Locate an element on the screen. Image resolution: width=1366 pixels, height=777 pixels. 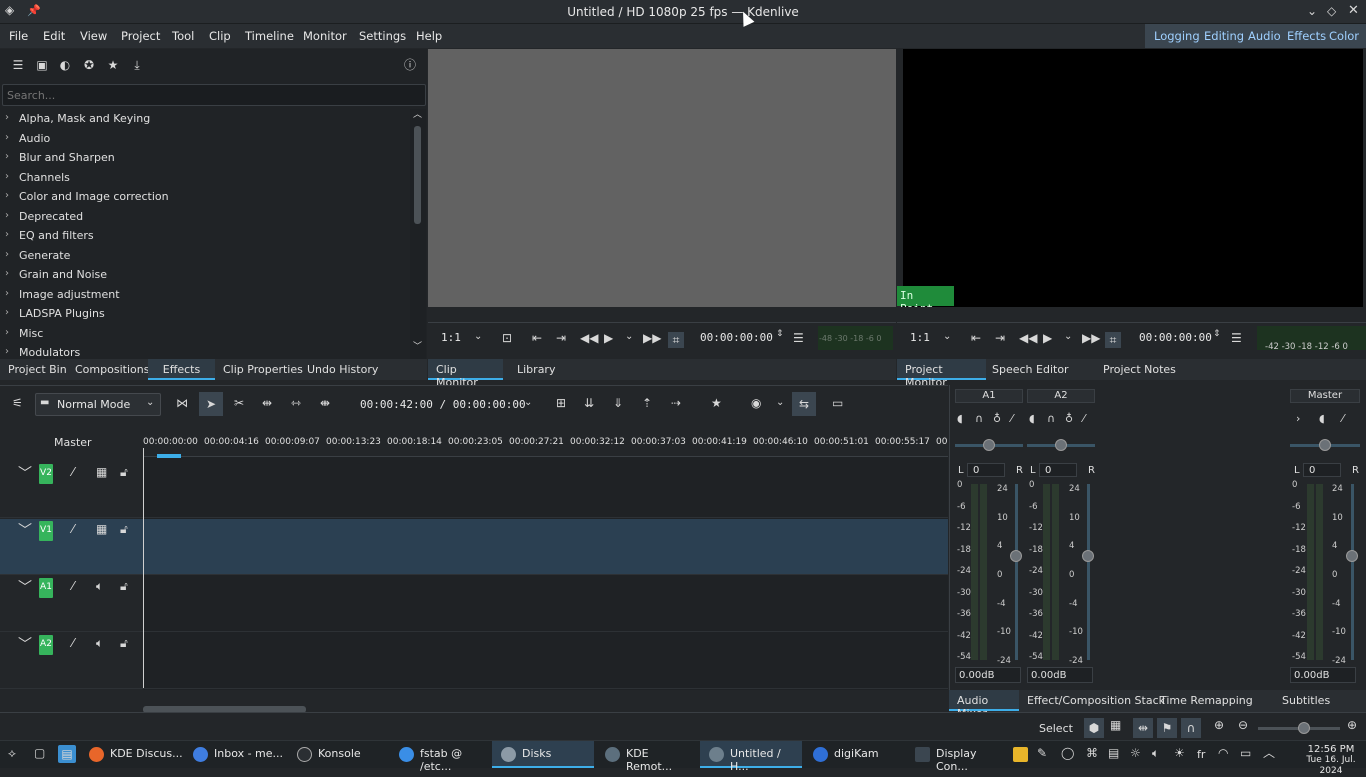
workspace-audio: Audio is located at coordinates (1264, 36).